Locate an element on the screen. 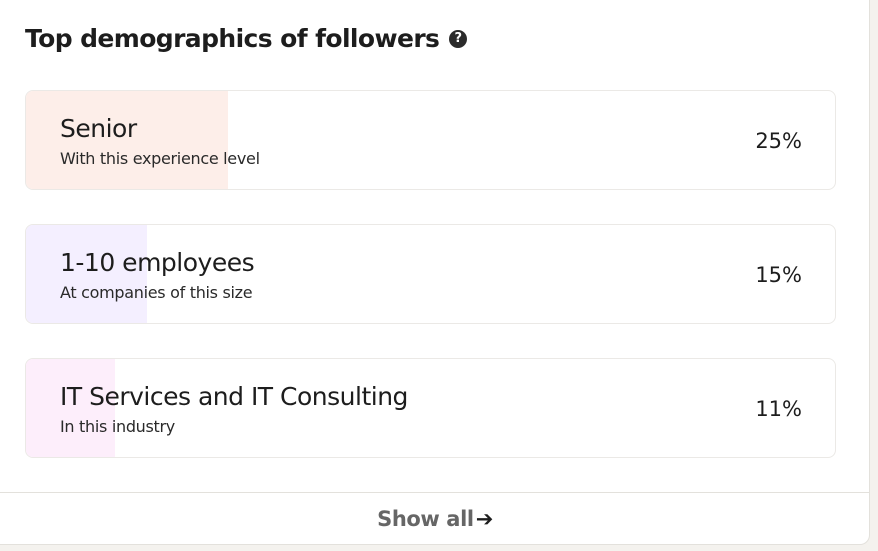  card-title: Top demographics of followers is located at coordinates (232, 38).